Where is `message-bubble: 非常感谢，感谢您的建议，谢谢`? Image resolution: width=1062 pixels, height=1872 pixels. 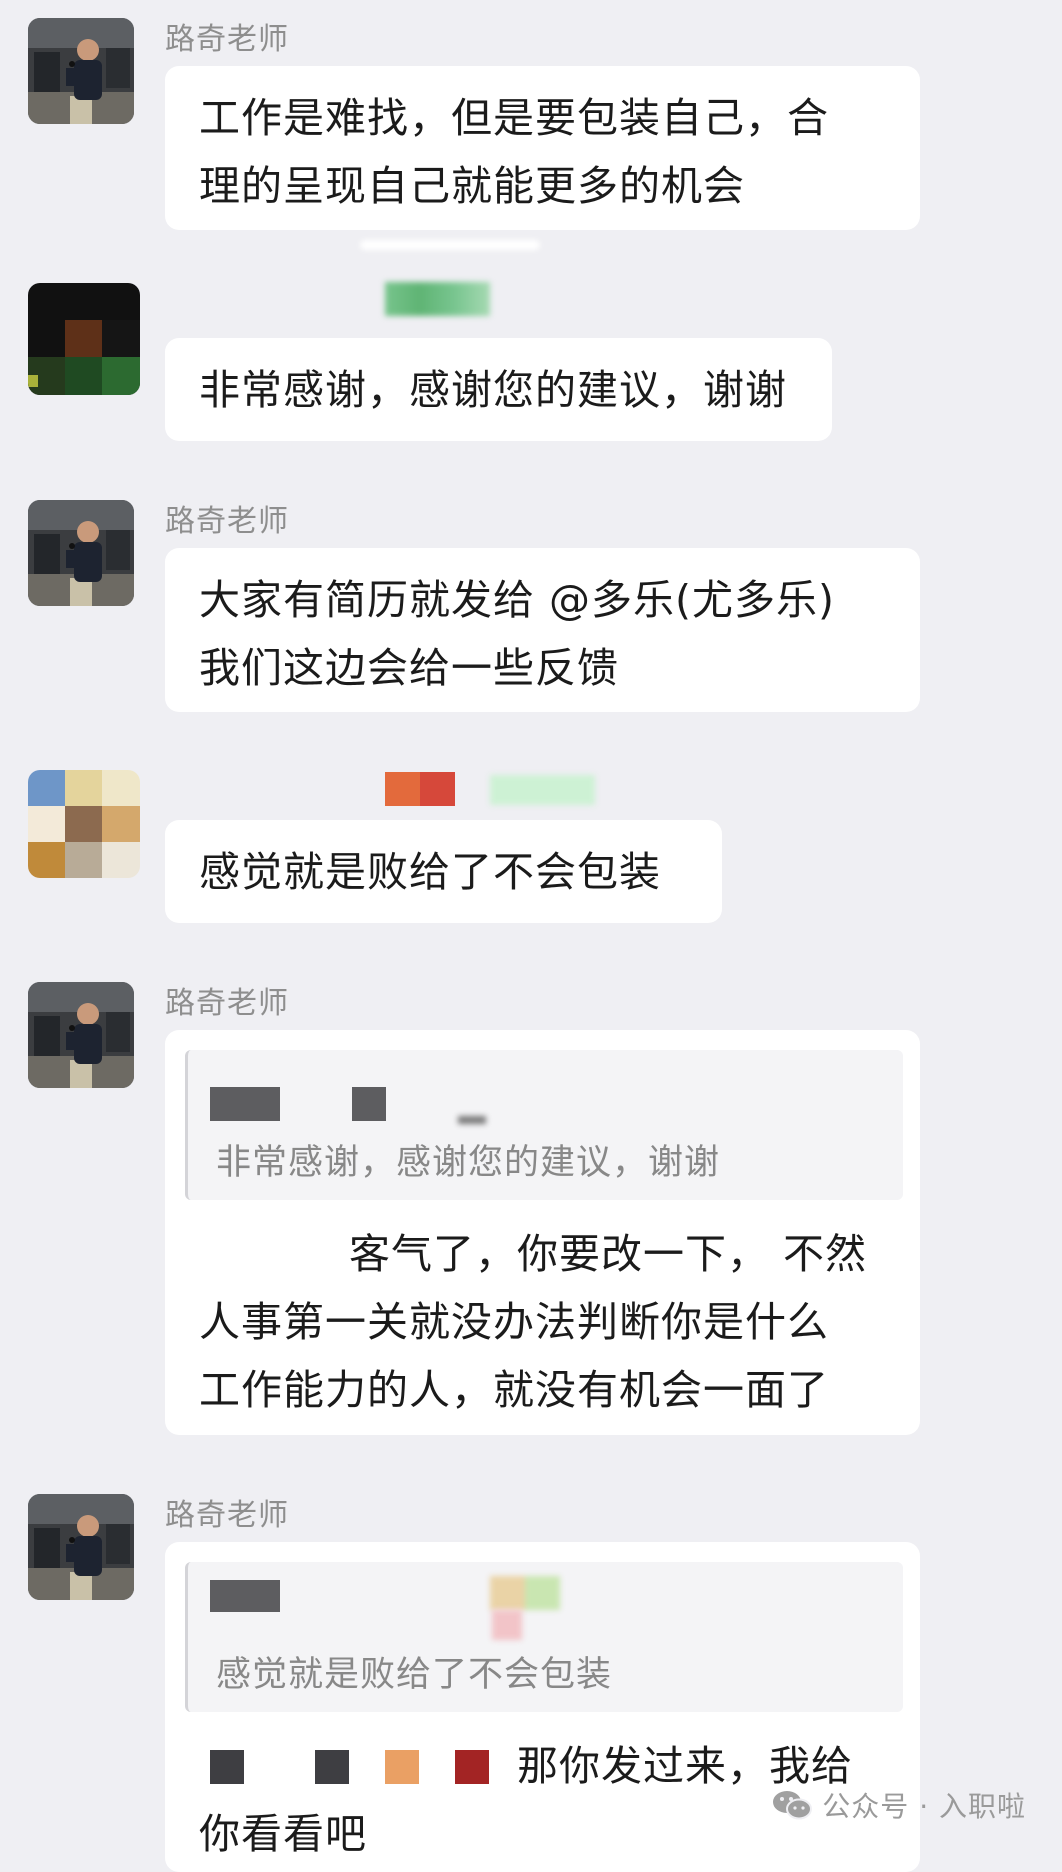
message-bubble: 非常感谢，感谢您的建议，谢谢 is located at coordinates (498, 389).